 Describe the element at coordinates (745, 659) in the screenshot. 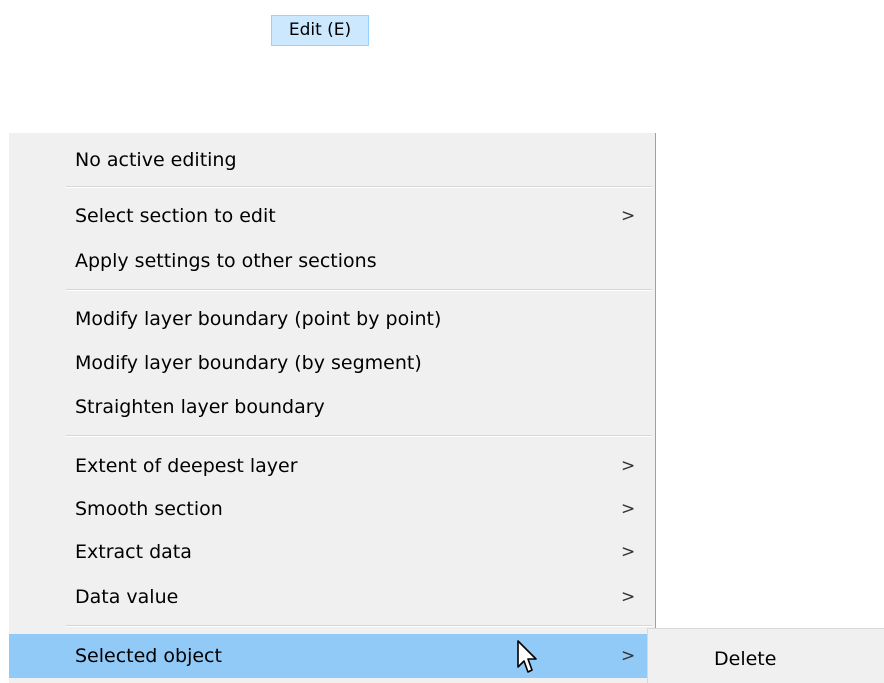

I see `submenu-item-label: Delete` at that location.